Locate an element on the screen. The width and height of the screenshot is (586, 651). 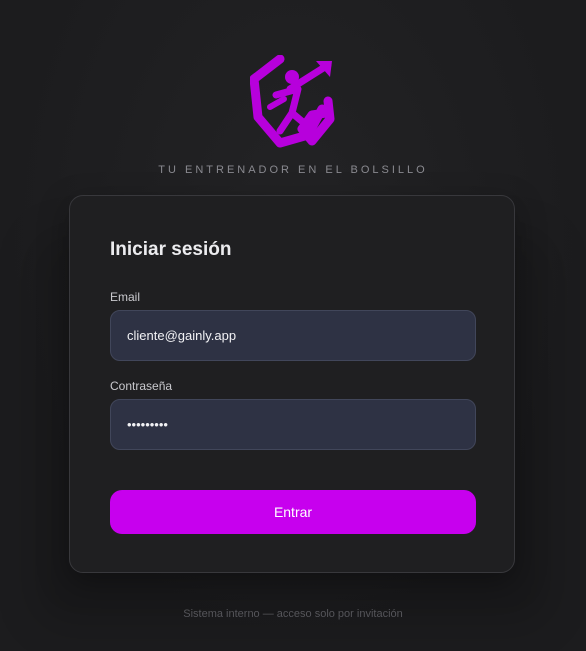
password-field is located at coordinates (293, 424).